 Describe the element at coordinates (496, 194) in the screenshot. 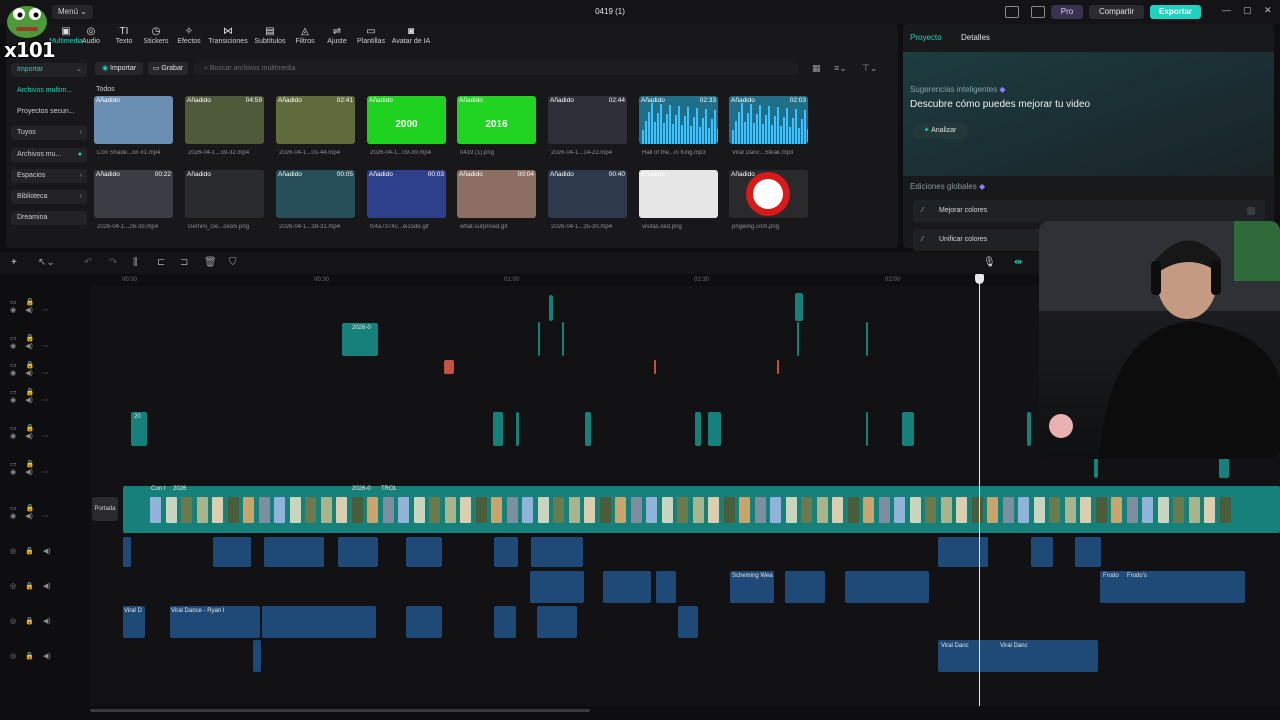

I see `media-thumbnail: Añadido 00:04` at that location.